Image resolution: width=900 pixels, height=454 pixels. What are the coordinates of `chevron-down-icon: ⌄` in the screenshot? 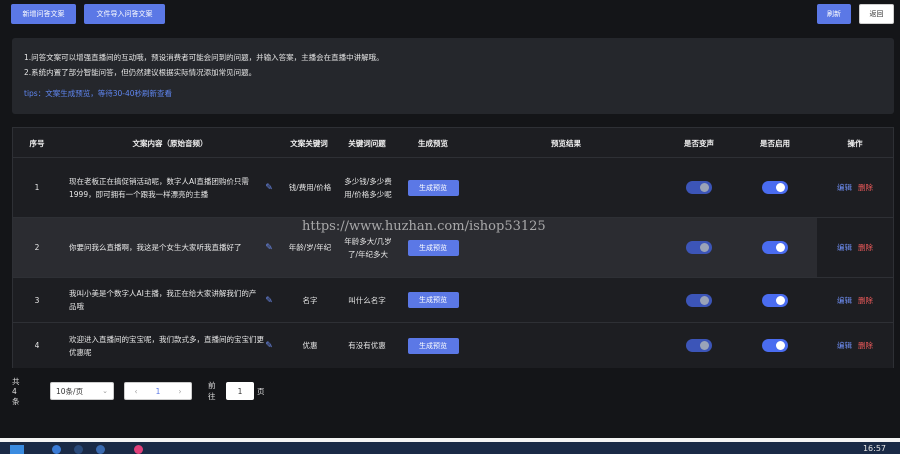 It's located at (105, 391).